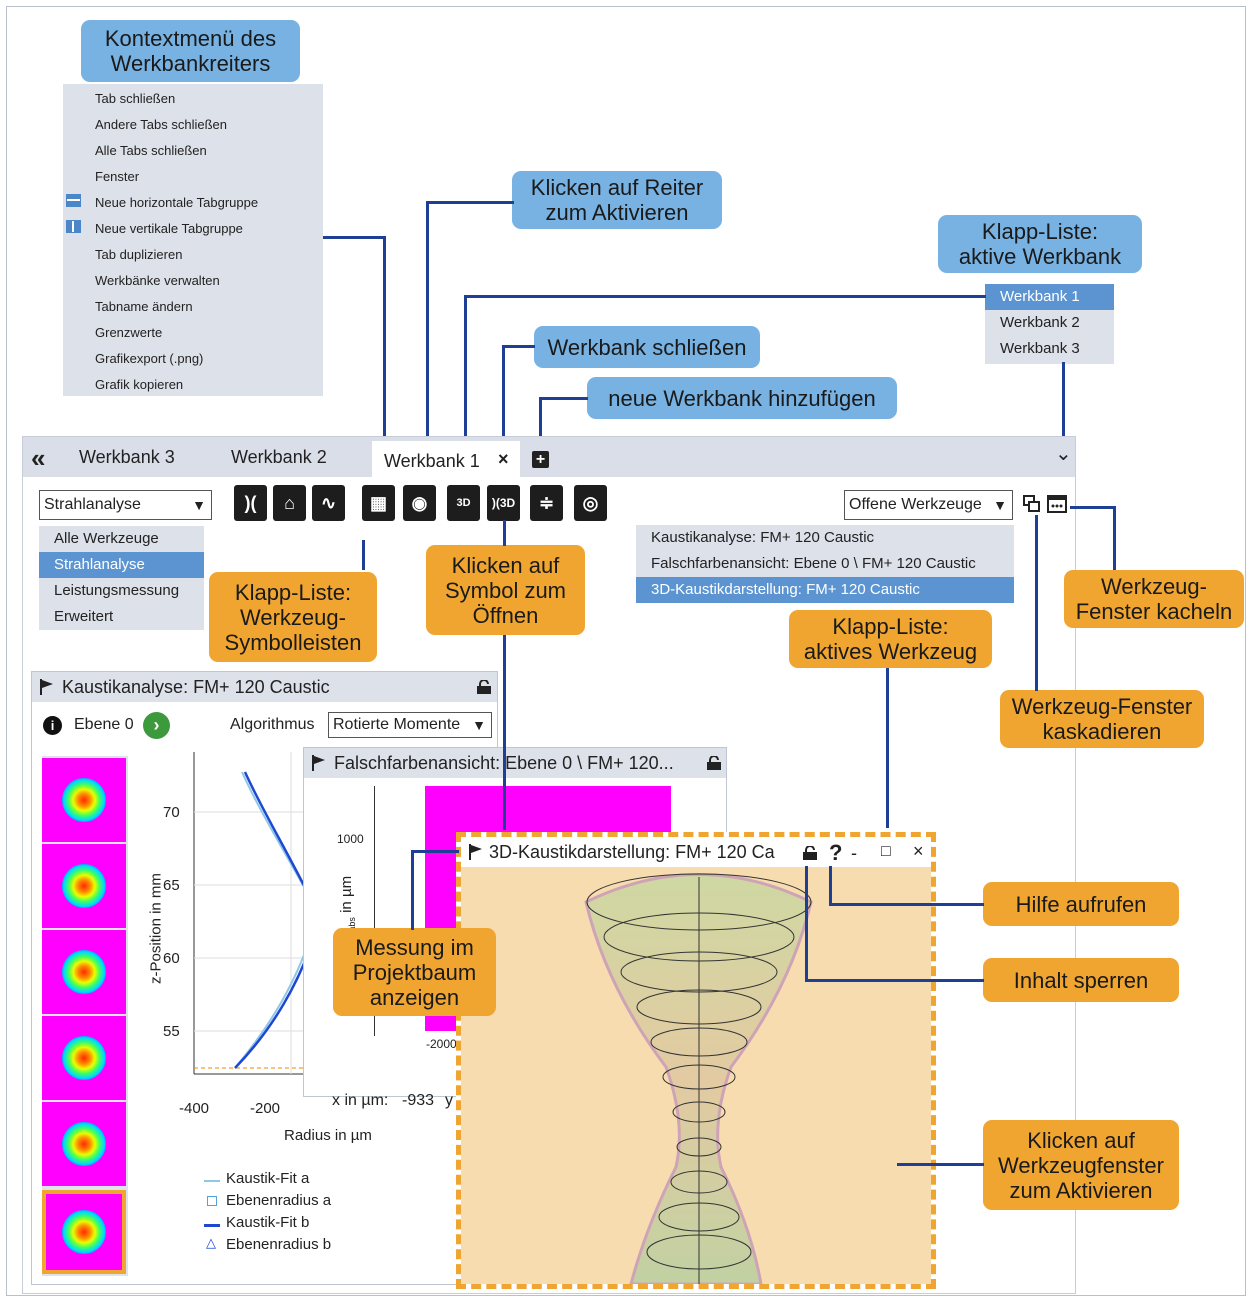 The width and height of the screenshot is (1250, 1301). What do you see at coordinates (696, 852) in the screenshot?
I see `3d-window-title: 3D-Kaustikdarstellung: FM+ 120 Ca` at bounding box center [696, 852].